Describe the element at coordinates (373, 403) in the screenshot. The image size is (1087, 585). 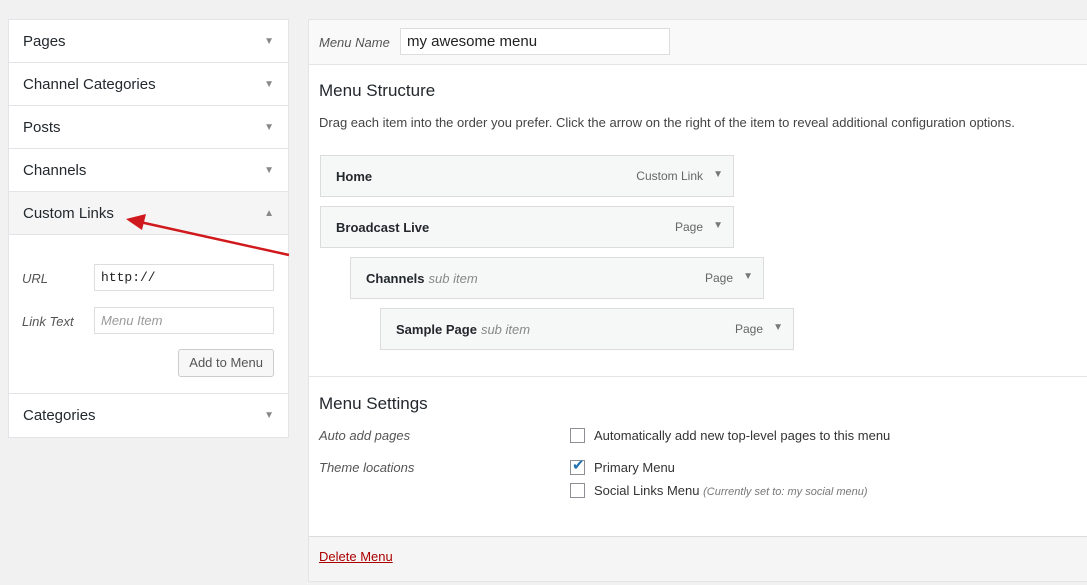
I see `menu-settings-heading: Menu Settings` at that location.